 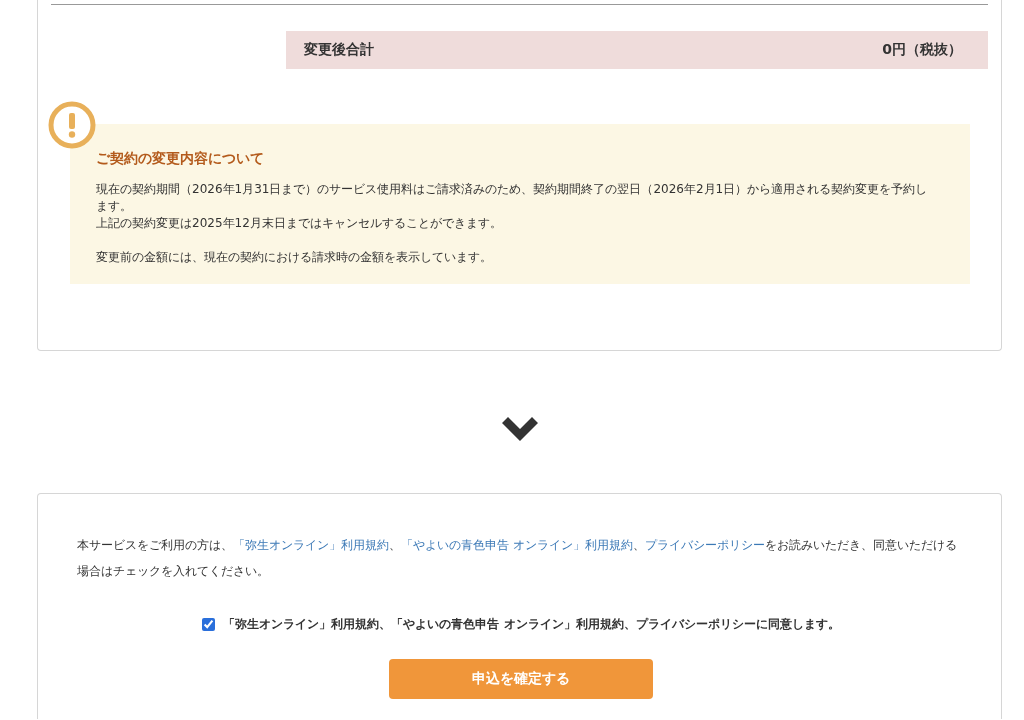 I want to click on terms-link: プライバシーポリシー, so click(x=704, y=545).